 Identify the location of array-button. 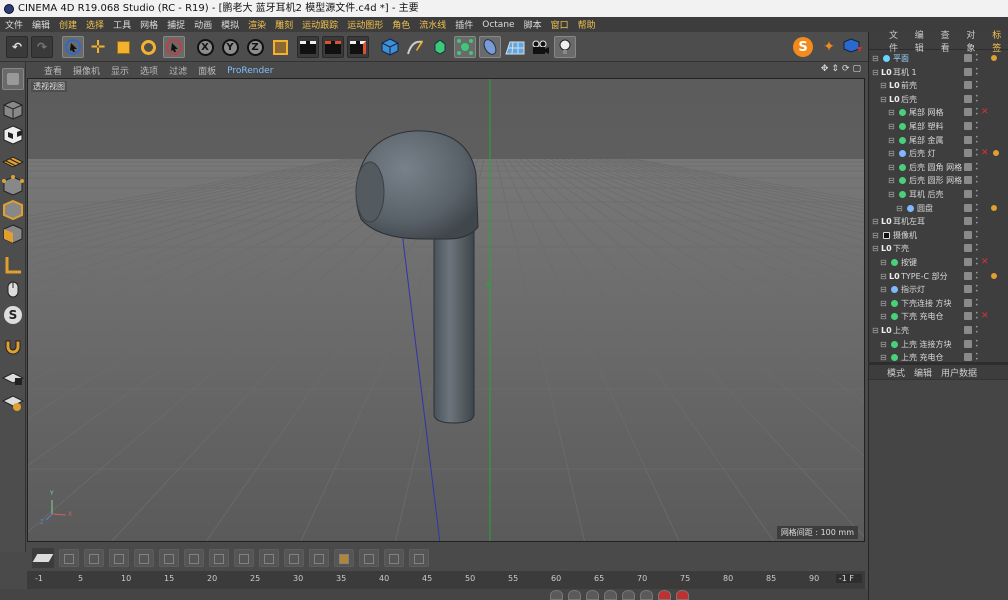
(465, 47).